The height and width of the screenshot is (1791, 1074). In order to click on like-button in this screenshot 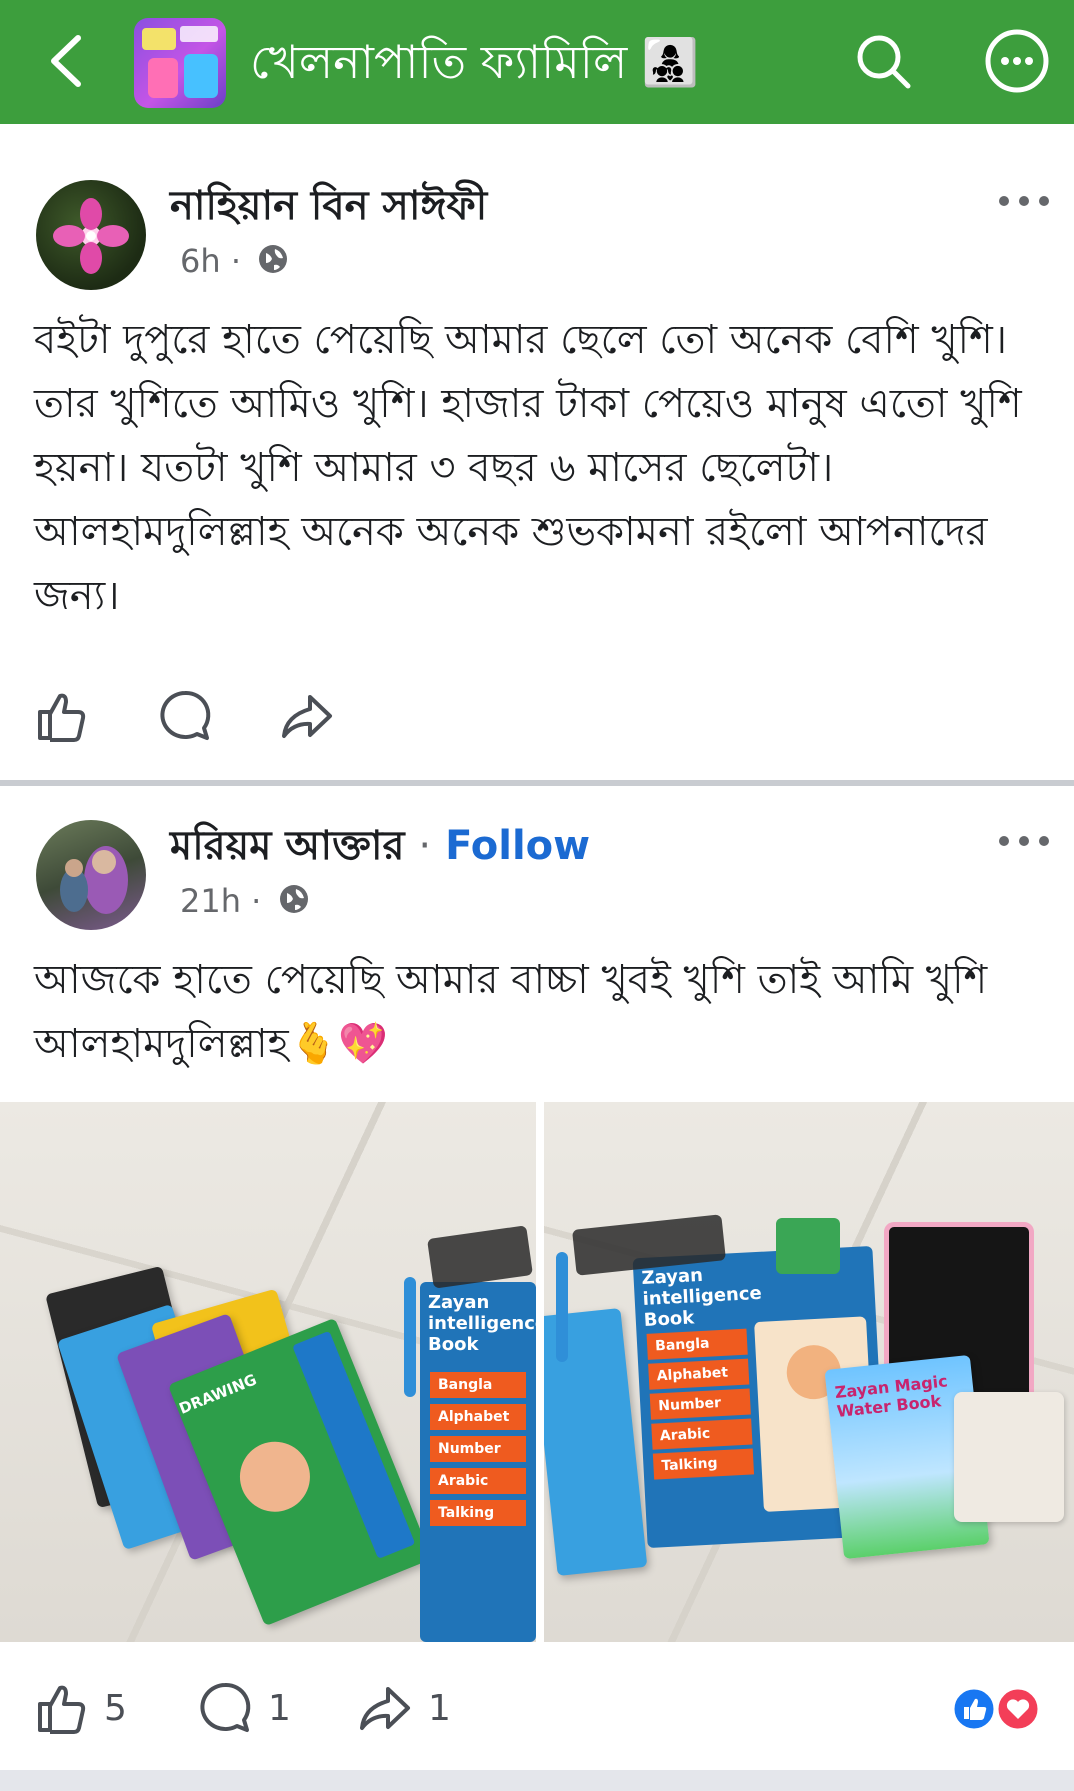, I will do `click(69, 716)`.